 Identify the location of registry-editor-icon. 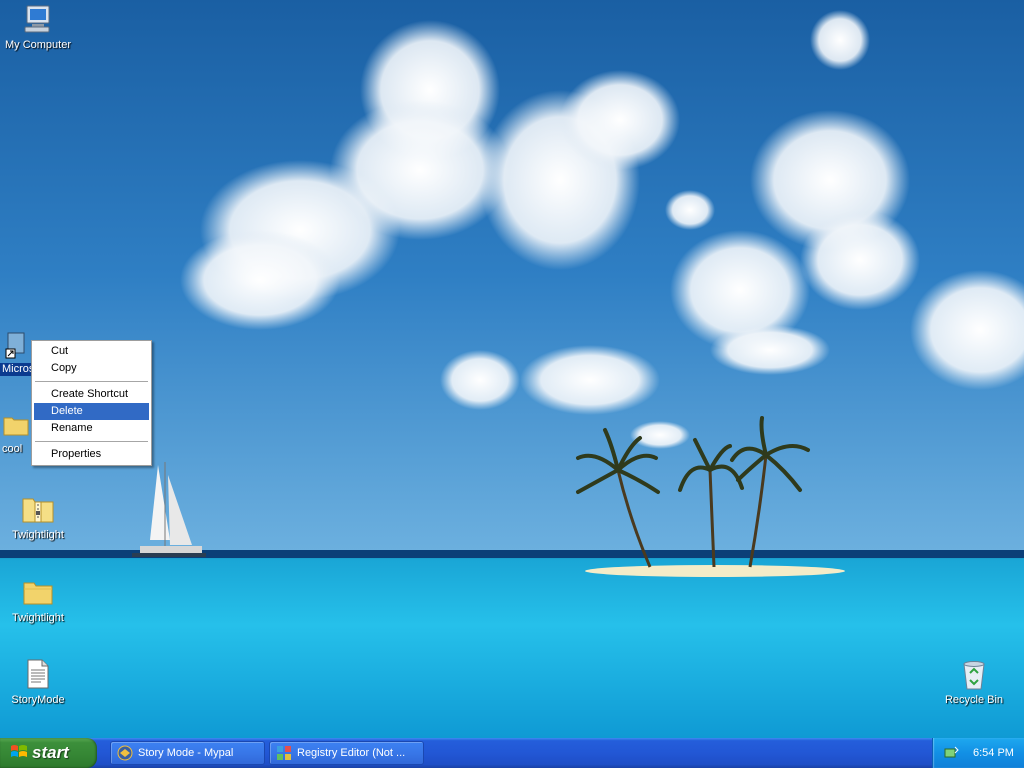
(284, 753).